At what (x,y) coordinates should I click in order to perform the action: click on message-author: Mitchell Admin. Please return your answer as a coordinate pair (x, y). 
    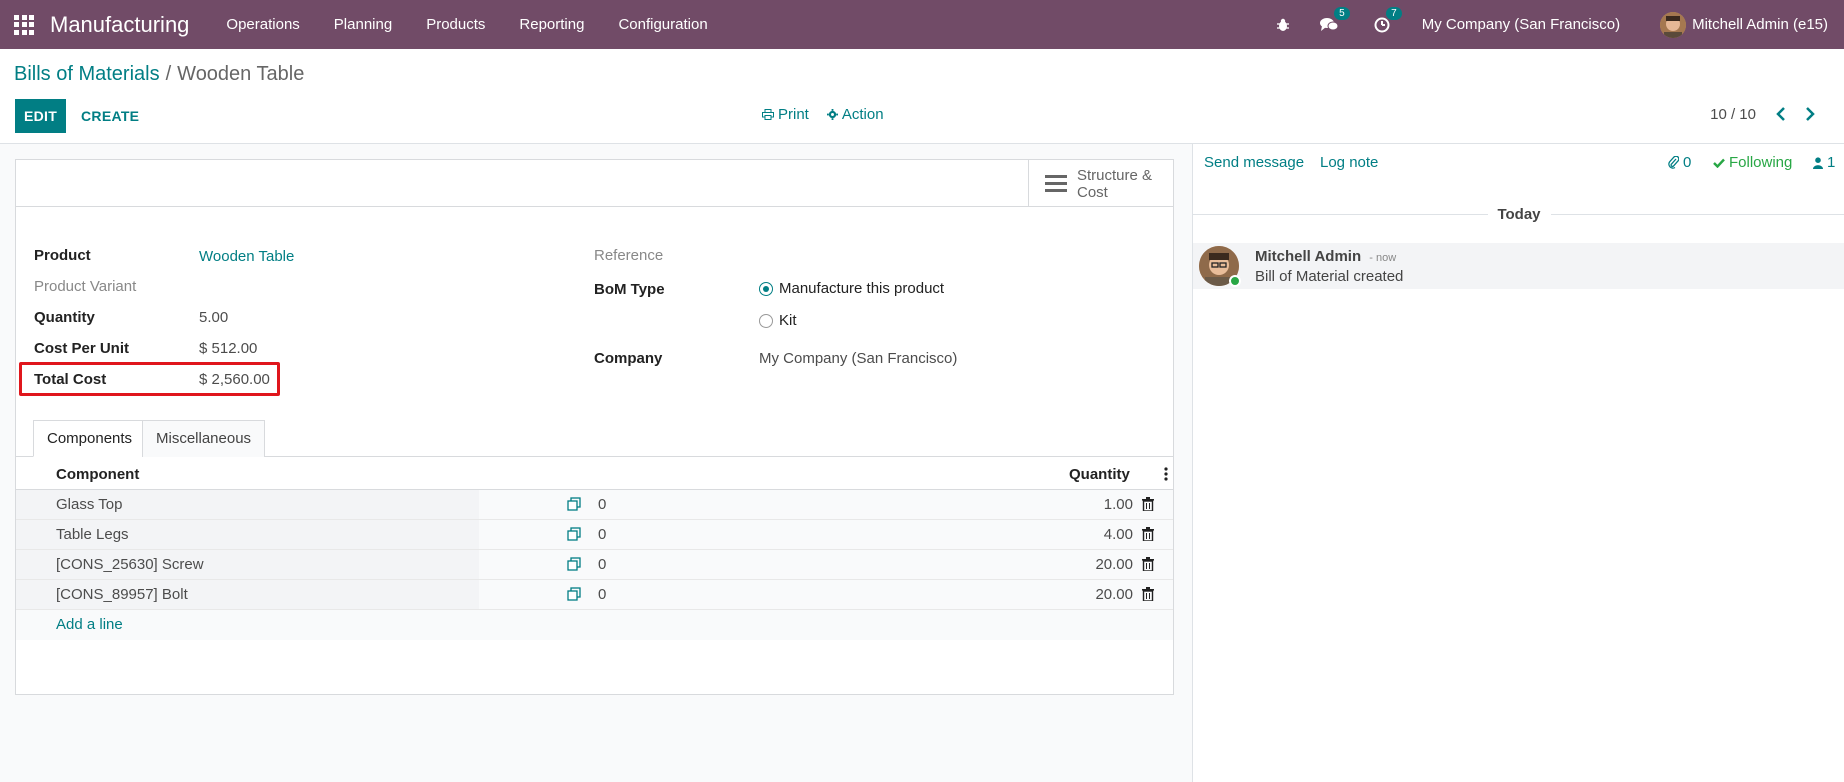
    Looking at the image, I should click on (1308, 256).